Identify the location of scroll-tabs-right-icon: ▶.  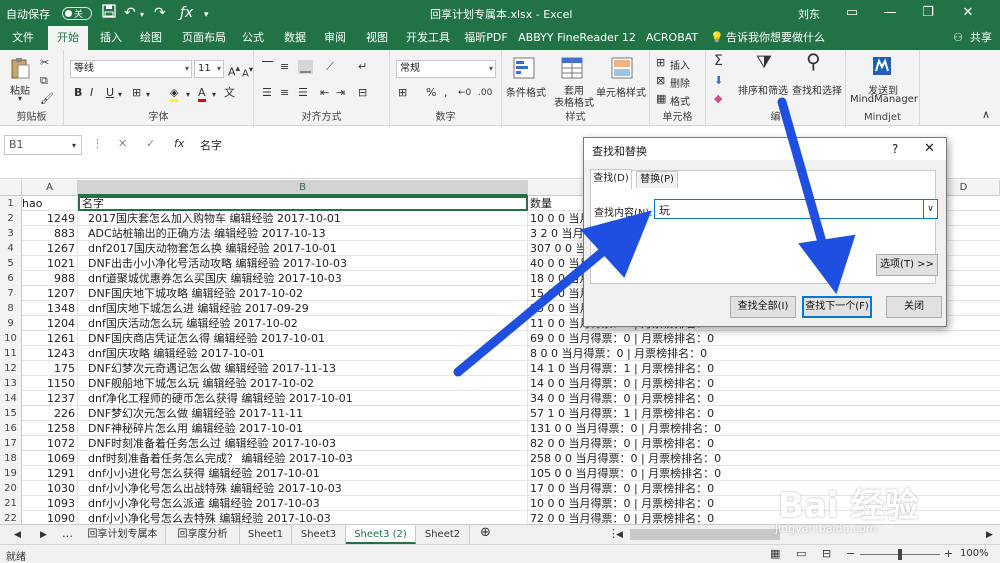
(43, 535).